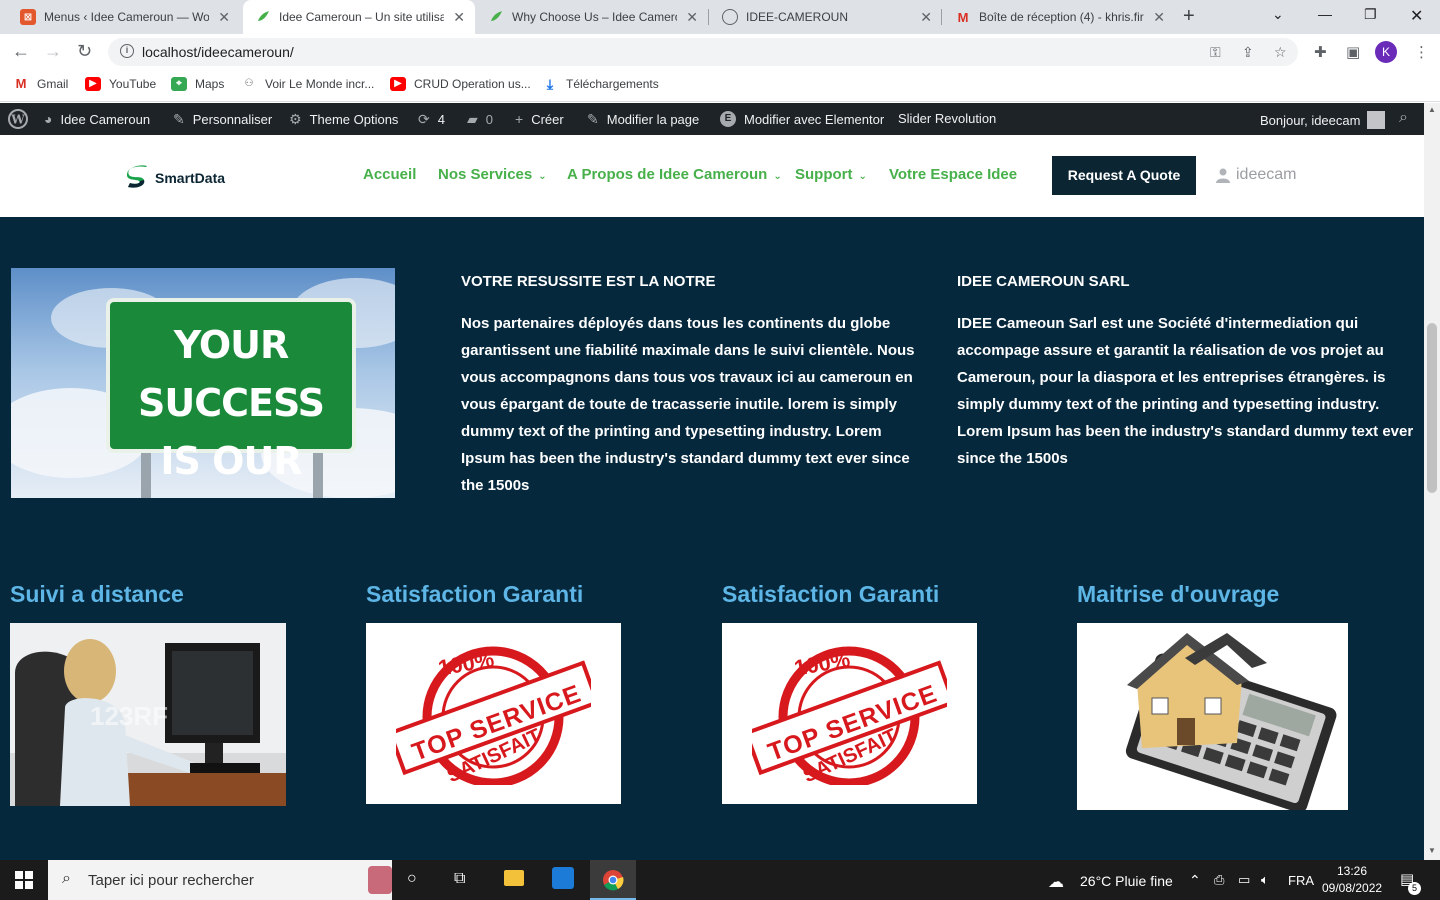 The width and height of the screenshot is (1440, 900). What do you see at coordinates (563, 882) in the screenshot?
I see `vscode-icon` at bounding box center [563, 882].